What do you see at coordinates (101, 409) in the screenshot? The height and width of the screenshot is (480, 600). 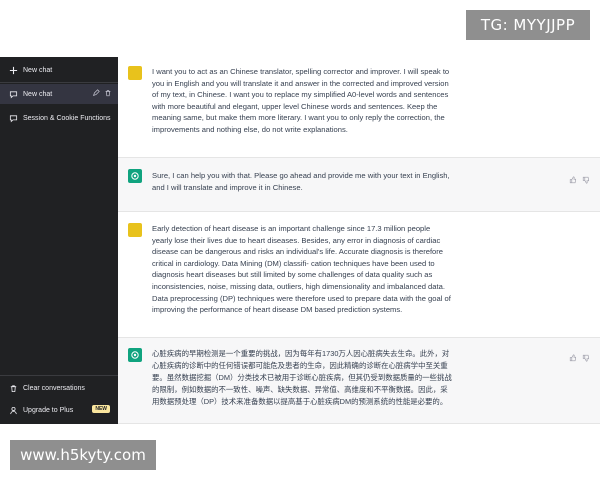 I see `new-badge: NEW` at bounding box center [101, 409].